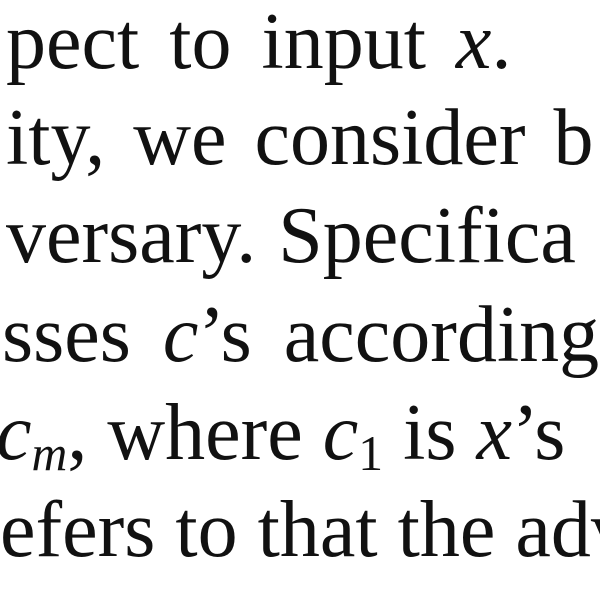 Image resolution: width=600 pixels, height=600 pixels. What do you see at coordinates (82, 335) in the screenshot?
I see `text-run: sses` at bounding box center [82, 335].